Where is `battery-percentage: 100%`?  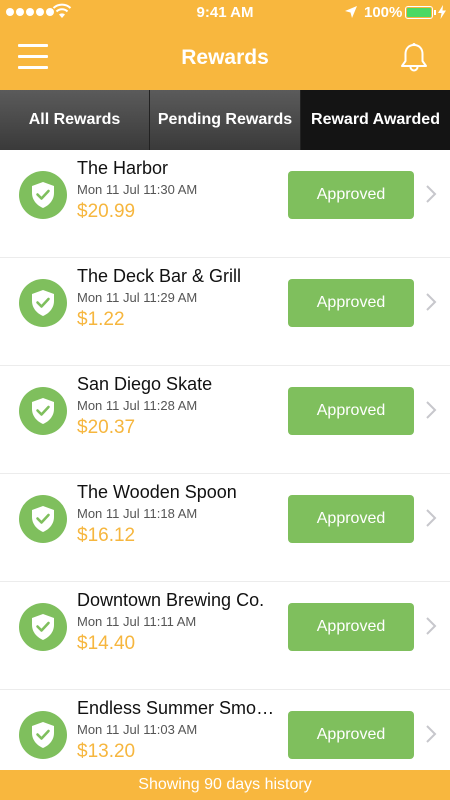
battery-percentage: 100% is located at coordinates (383, 12).